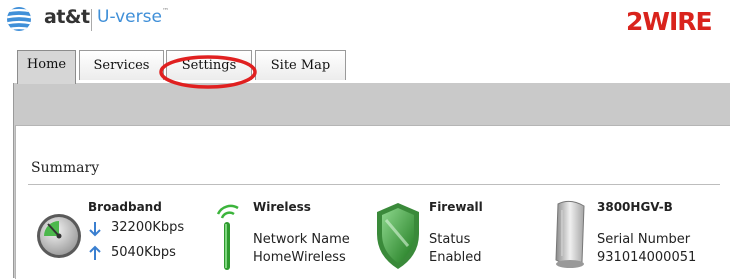 The width and height of the screenshot is (730, 279). I want to click on tab-home-label: Home, so click(46, 64).